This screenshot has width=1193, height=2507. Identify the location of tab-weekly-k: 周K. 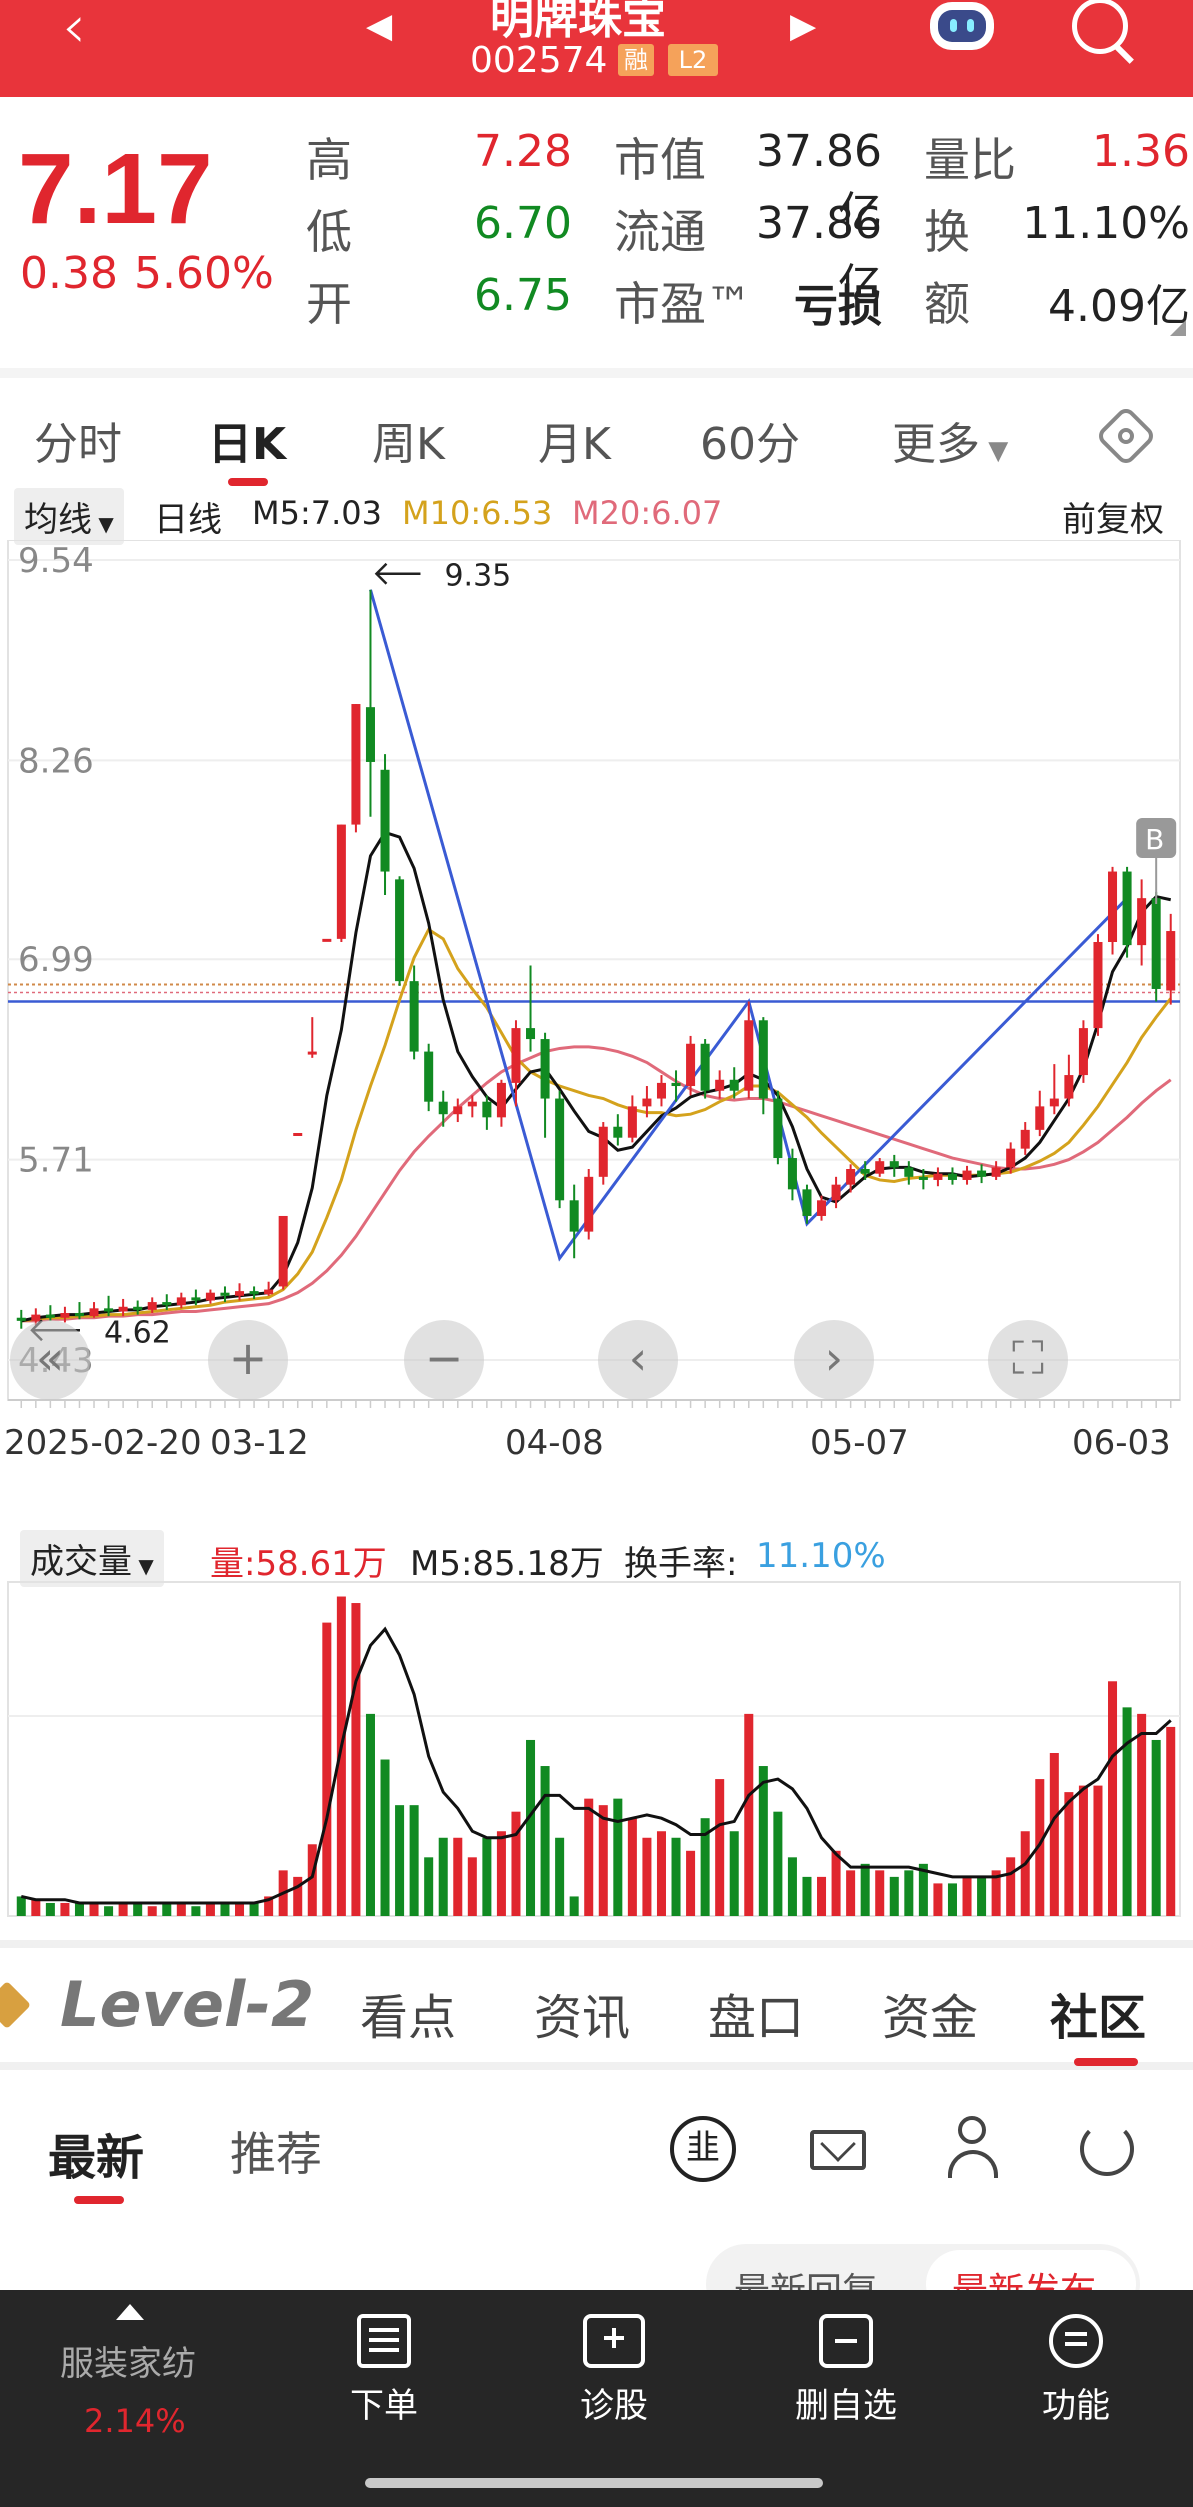
(408, 440).